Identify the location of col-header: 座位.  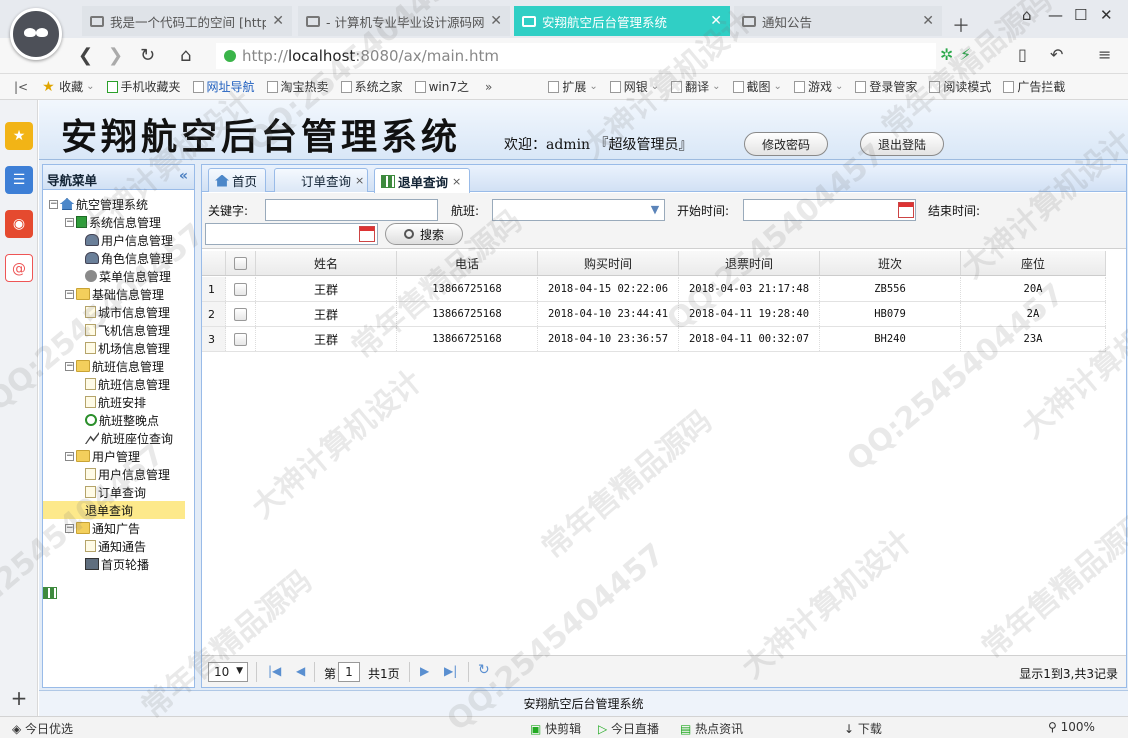
(1033, 263).